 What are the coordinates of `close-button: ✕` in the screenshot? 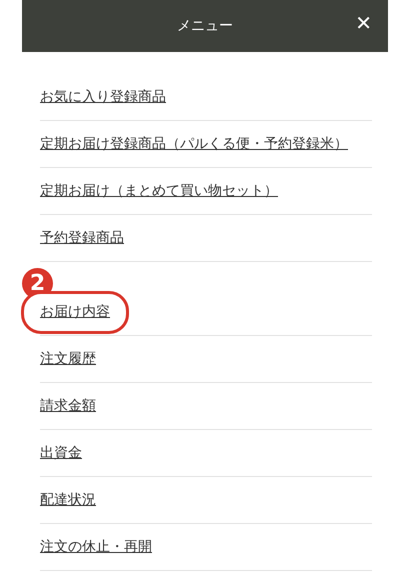 It's located at (363, 23).